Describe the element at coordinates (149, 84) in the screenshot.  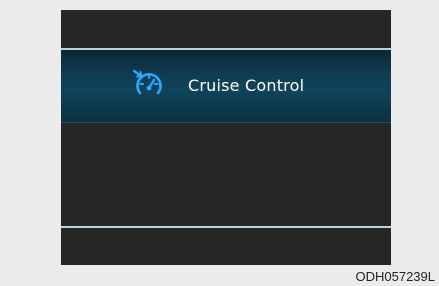
I see `cruise-control-icon` at that location.